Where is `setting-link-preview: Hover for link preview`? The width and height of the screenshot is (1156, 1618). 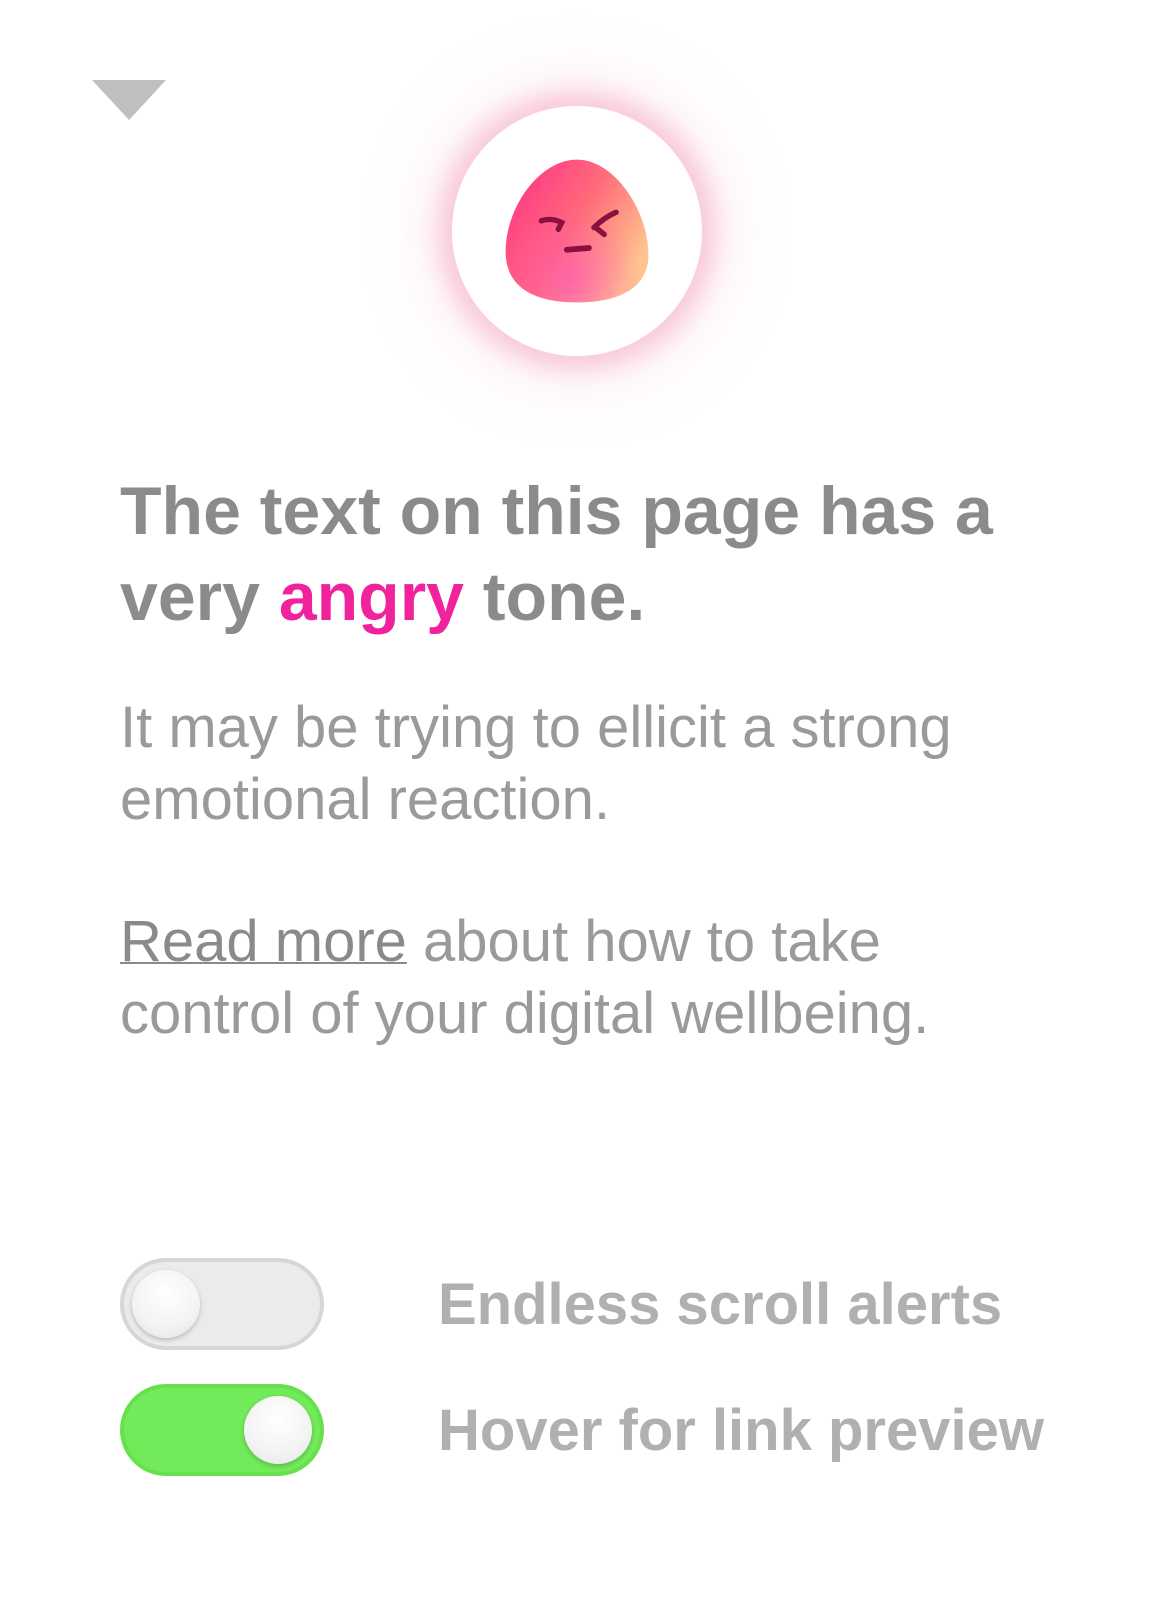
setting-link-preview: Hover for link preview is located at coordinates (600, 1430).